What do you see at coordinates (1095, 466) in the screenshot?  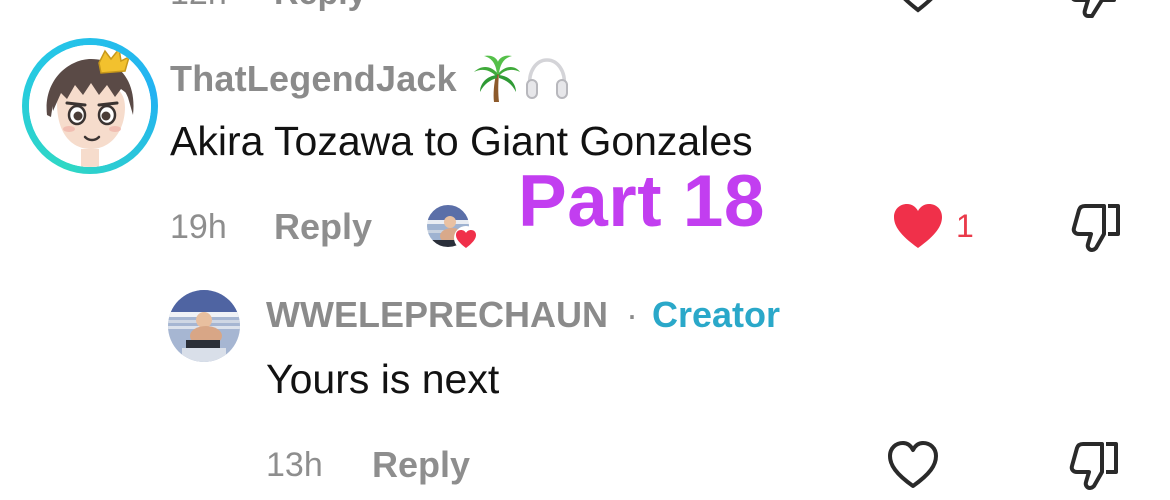 I see `reply-dislike-icon` at bounding box center [1095, 466].